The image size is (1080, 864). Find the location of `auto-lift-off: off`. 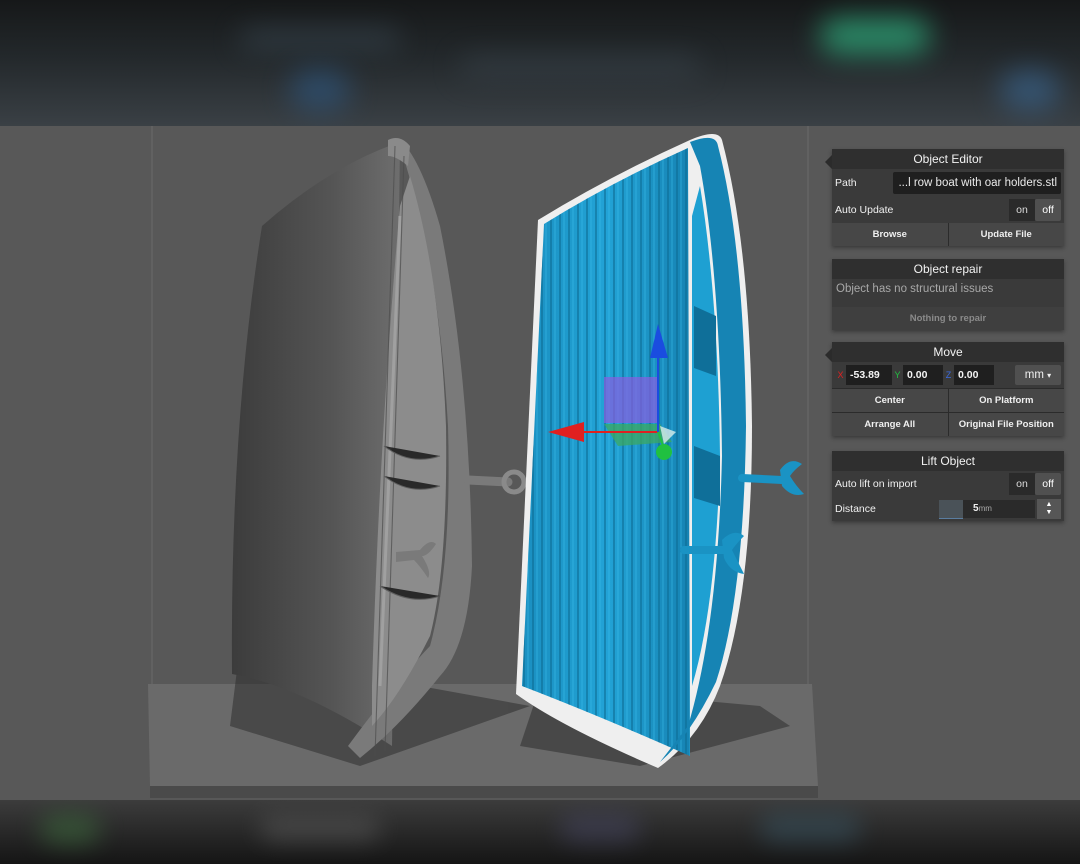

auto-lift-off: off is located at coordinates (1048, 484).